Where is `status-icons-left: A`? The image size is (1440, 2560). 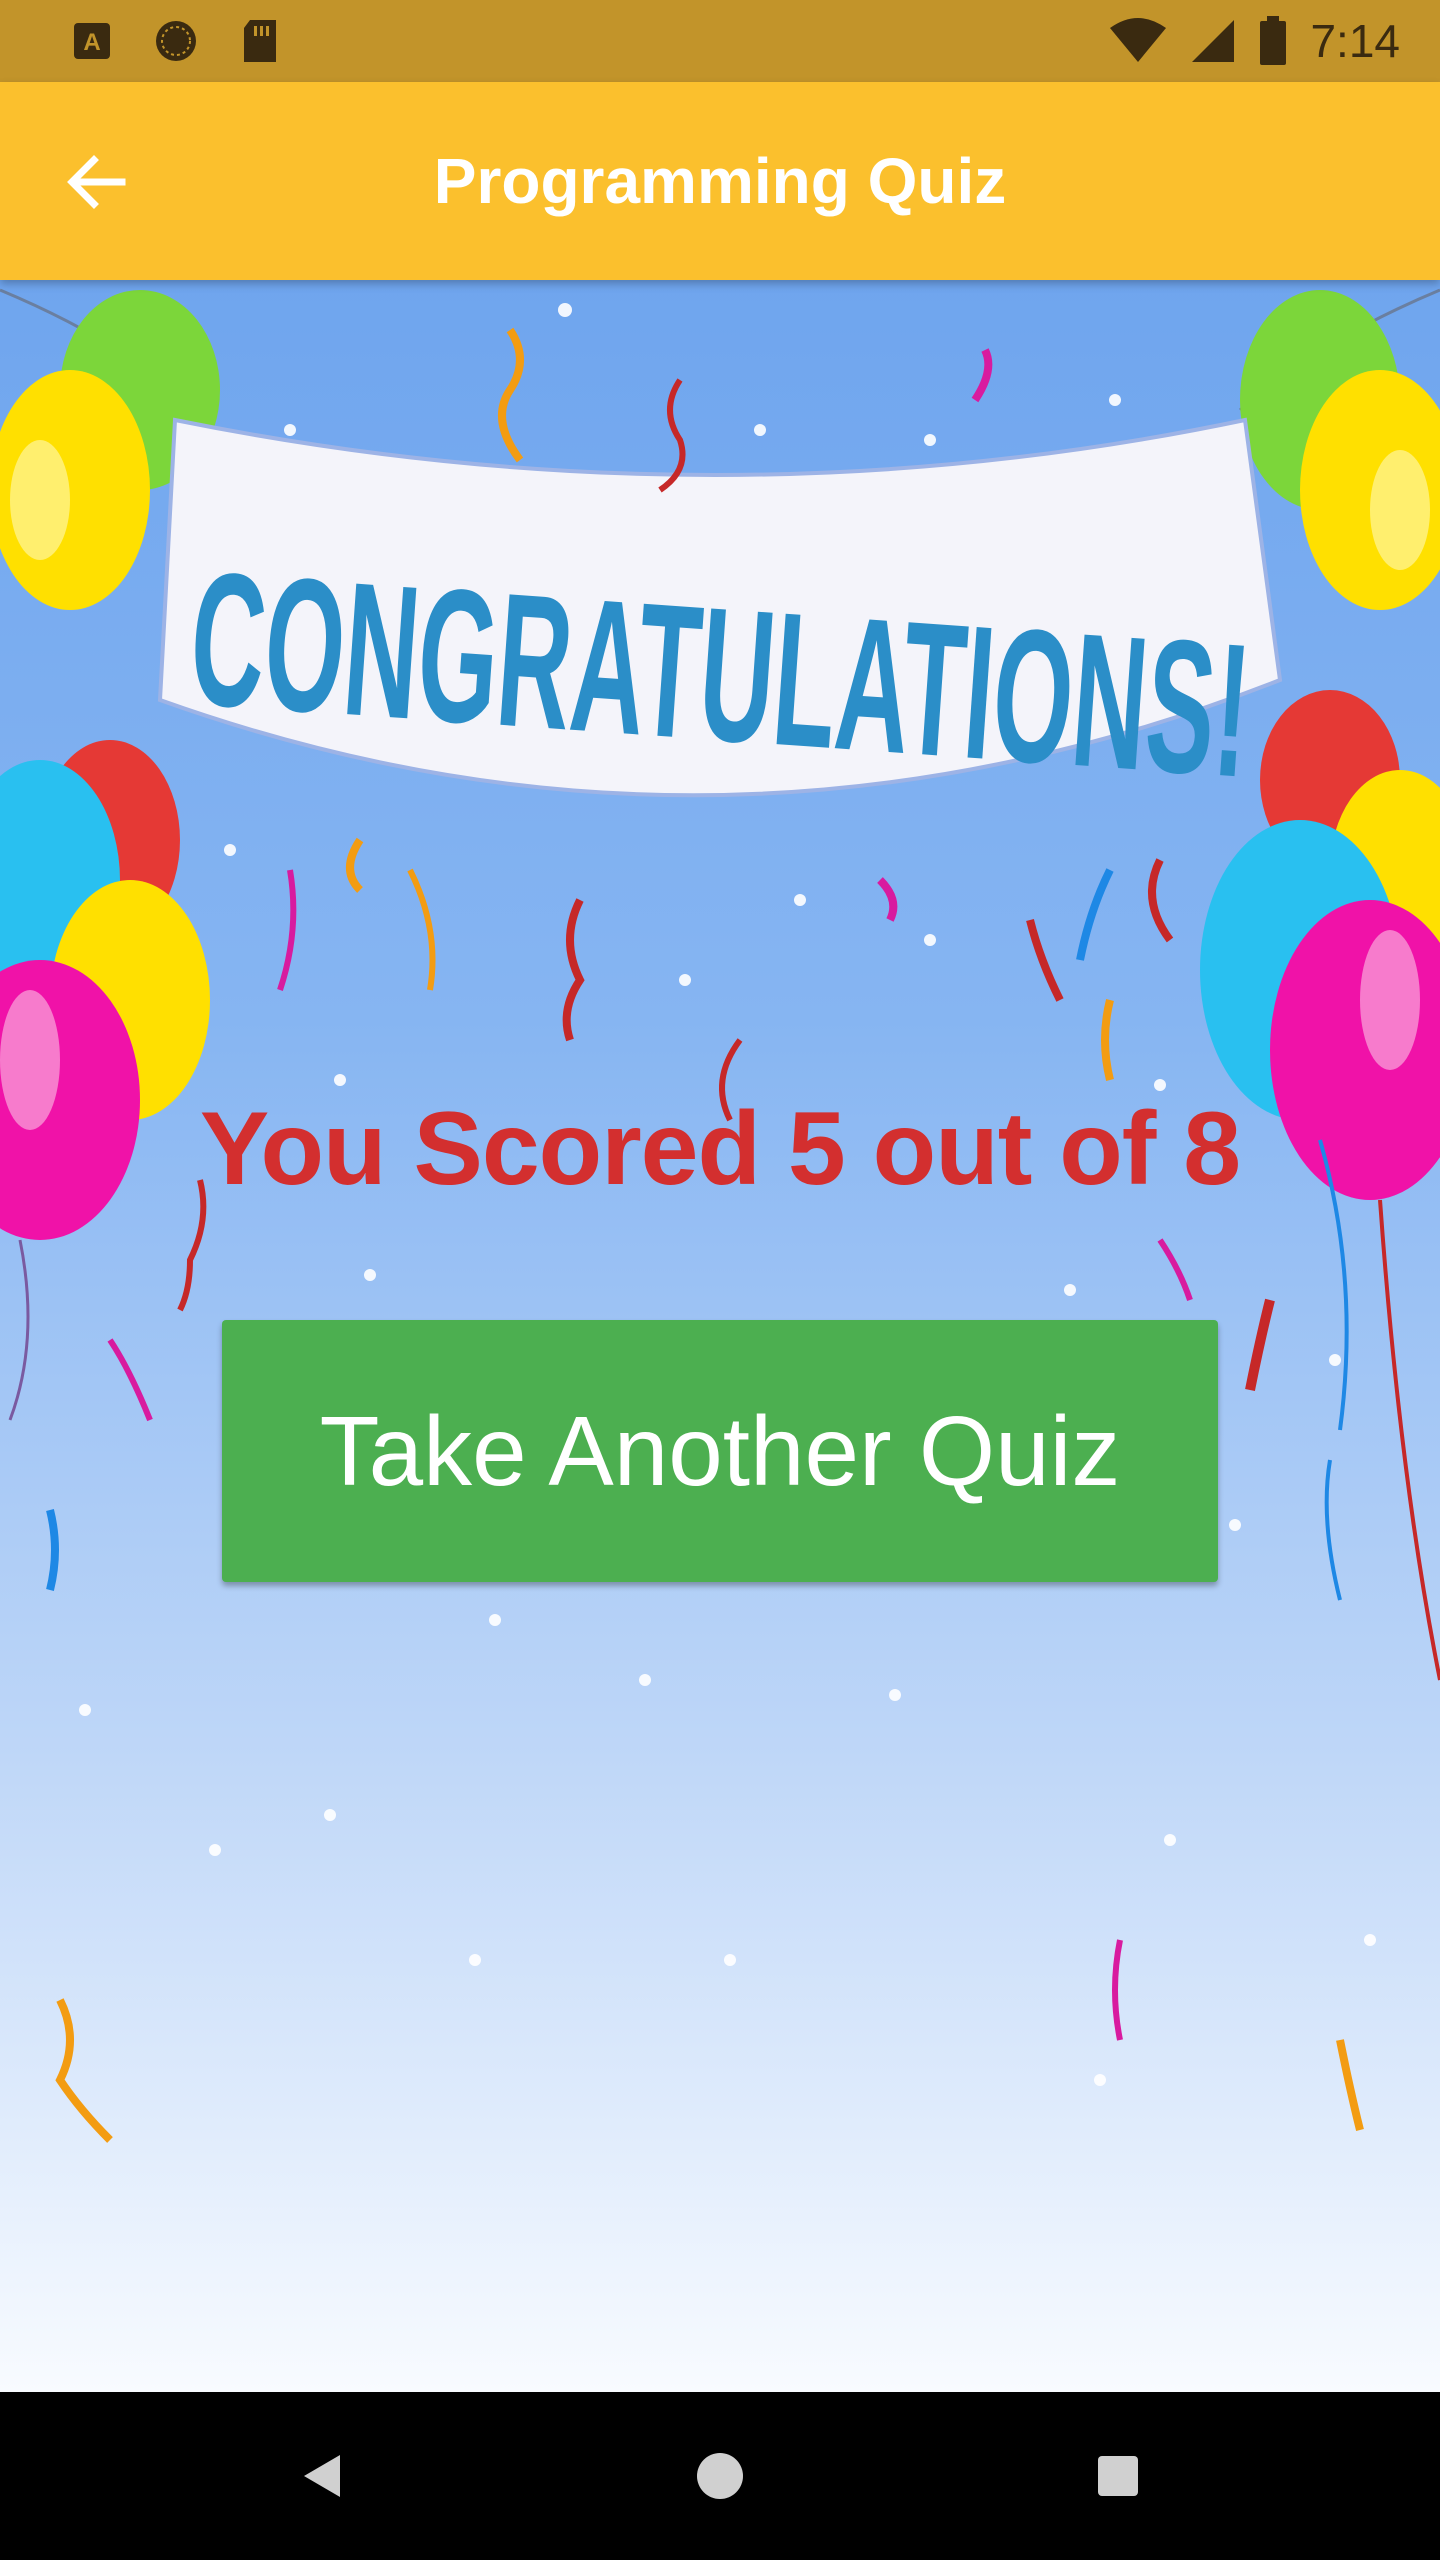 status-icons-left: A is located at coordinates (176, 41).